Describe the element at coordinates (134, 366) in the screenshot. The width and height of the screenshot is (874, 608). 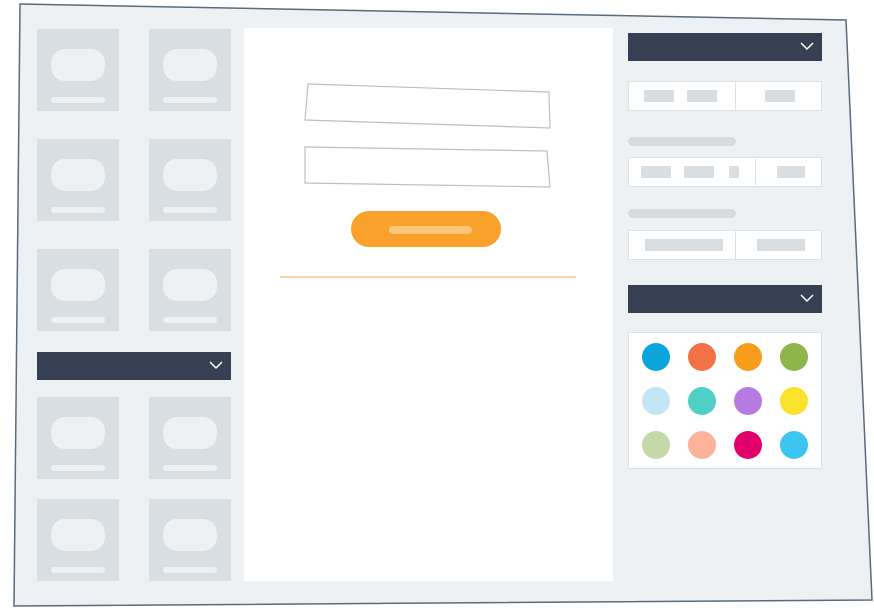
I see `library-section-header` at that location.